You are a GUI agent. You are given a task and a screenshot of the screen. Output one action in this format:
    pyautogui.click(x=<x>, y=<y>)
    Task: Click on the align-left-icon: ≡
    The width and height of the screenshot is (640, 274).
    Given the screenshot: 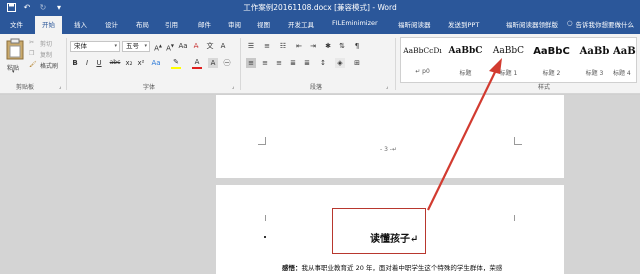 What is the action you would take?
    pyautogui.click(x=251, y=63)
    